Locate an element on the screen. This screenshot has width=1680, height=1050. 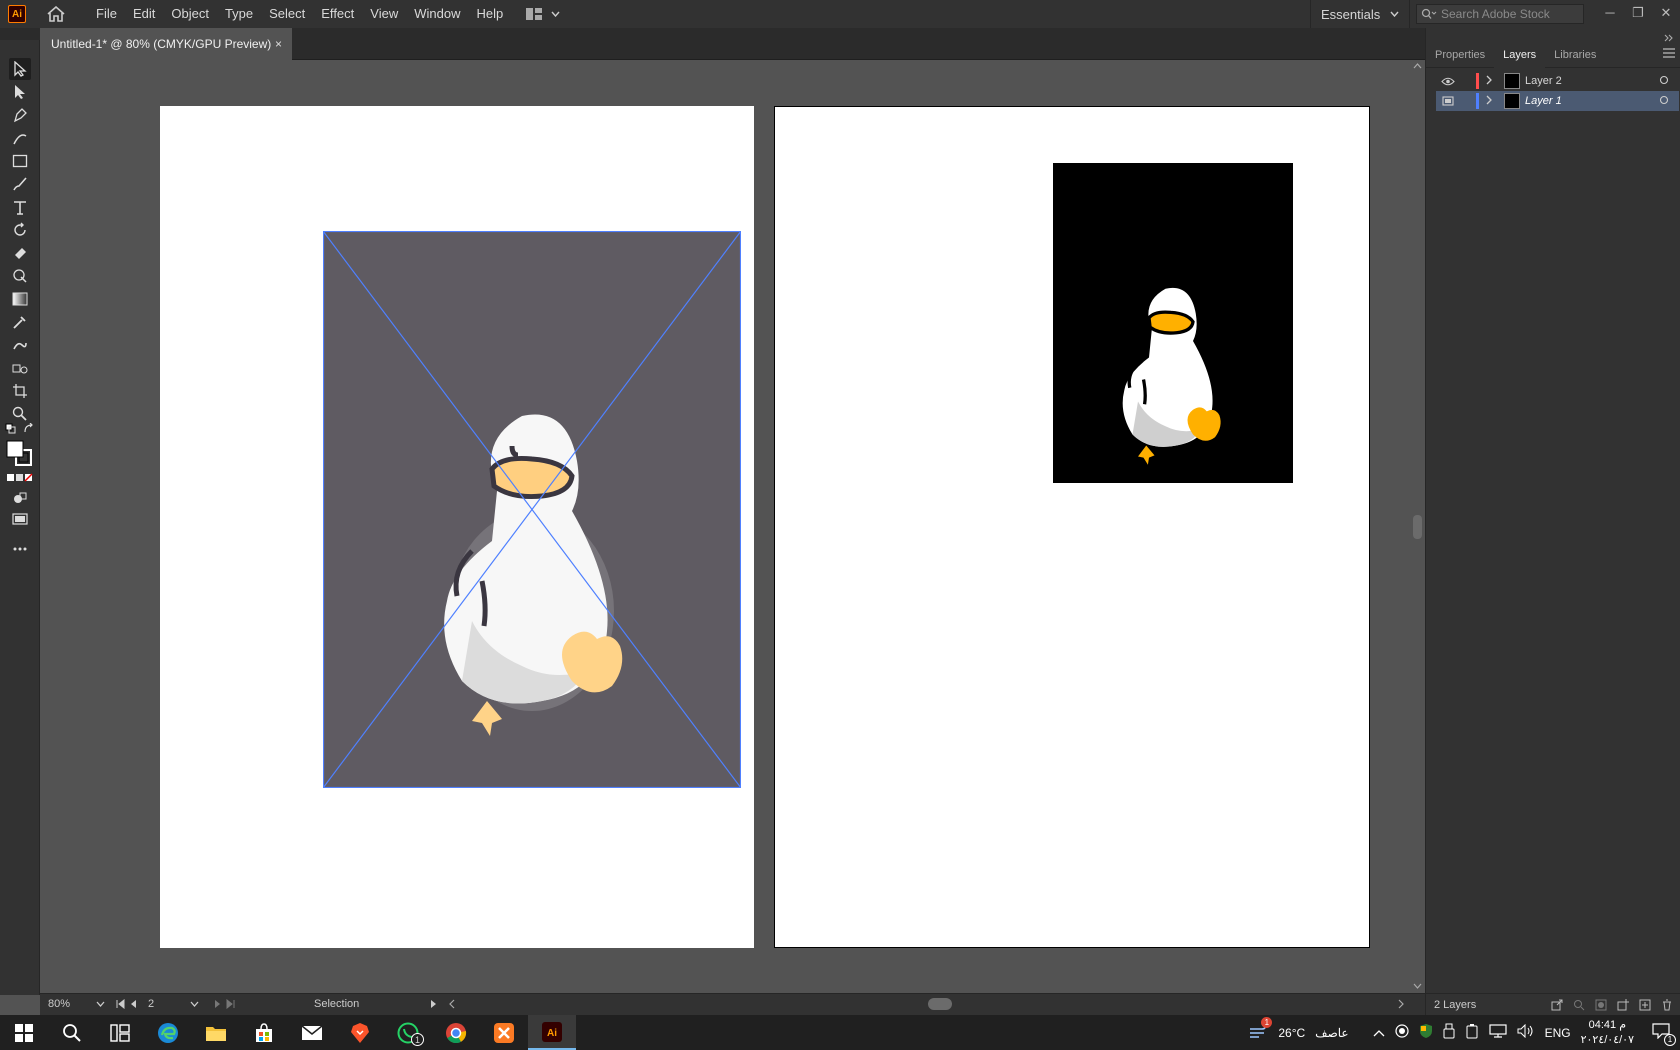
horizontal-scroll-thumb is located at coordinates (940, 1004).